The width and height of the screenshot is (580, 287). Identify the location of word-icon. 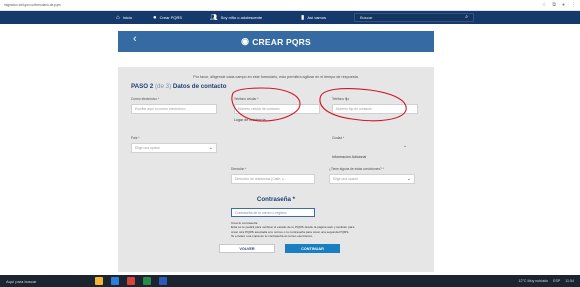
(163, 281).